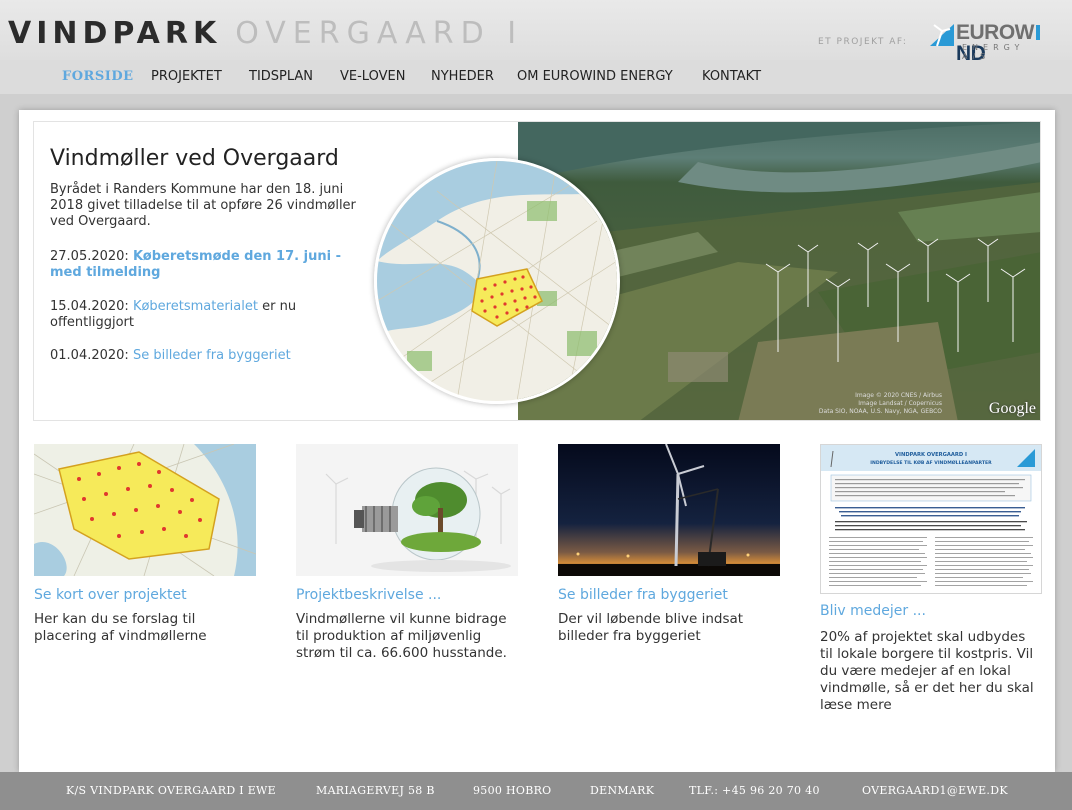 The image size is (1072, 810). What do you see at coordinates (863, 42) in the screenshot?
I see `header-tagline: ET PROJEKT AF:` at bounding box center [863, 42].